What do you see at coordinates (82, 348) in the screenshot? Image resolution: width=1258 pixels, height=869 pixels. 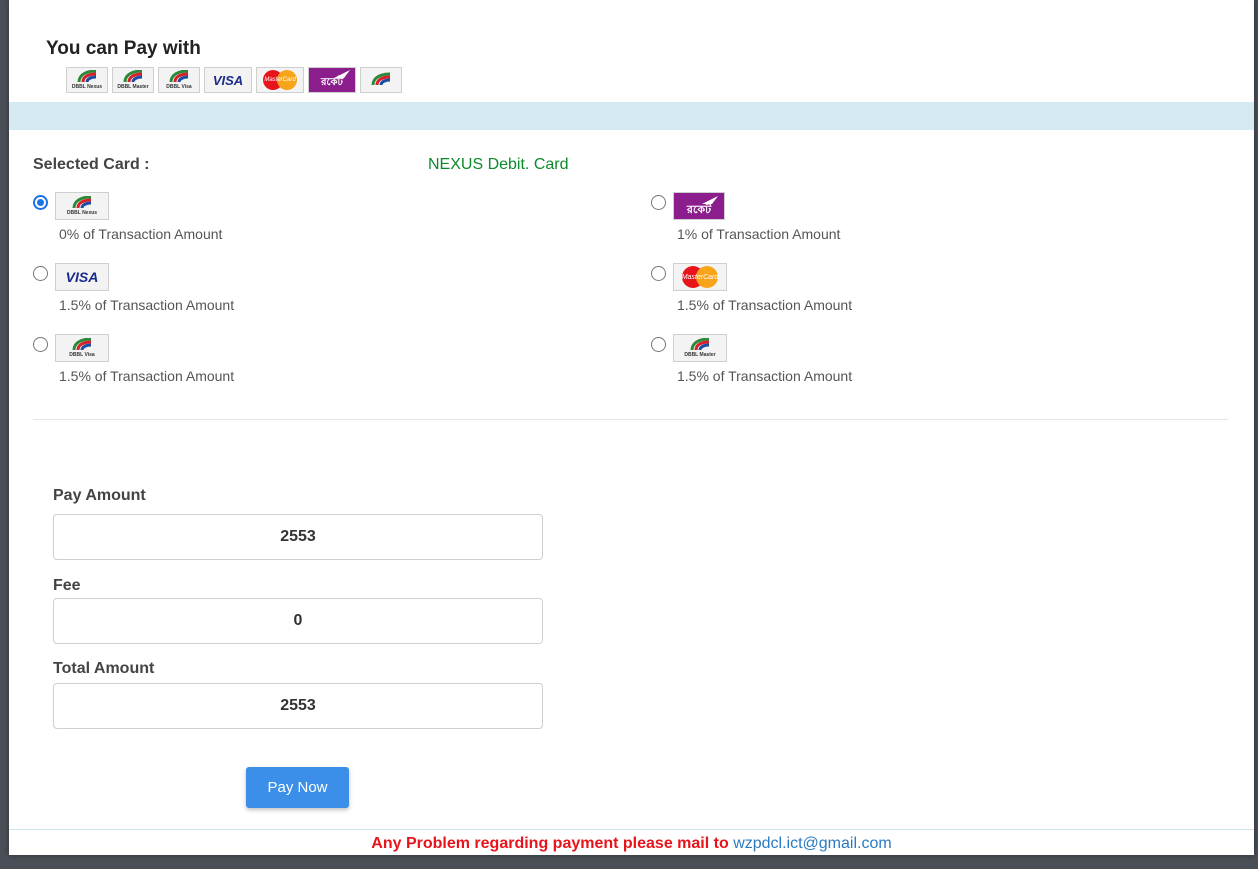 I see `dbbl-visa-card-logo: DBBL Visa` at bounding box center [82, 348].